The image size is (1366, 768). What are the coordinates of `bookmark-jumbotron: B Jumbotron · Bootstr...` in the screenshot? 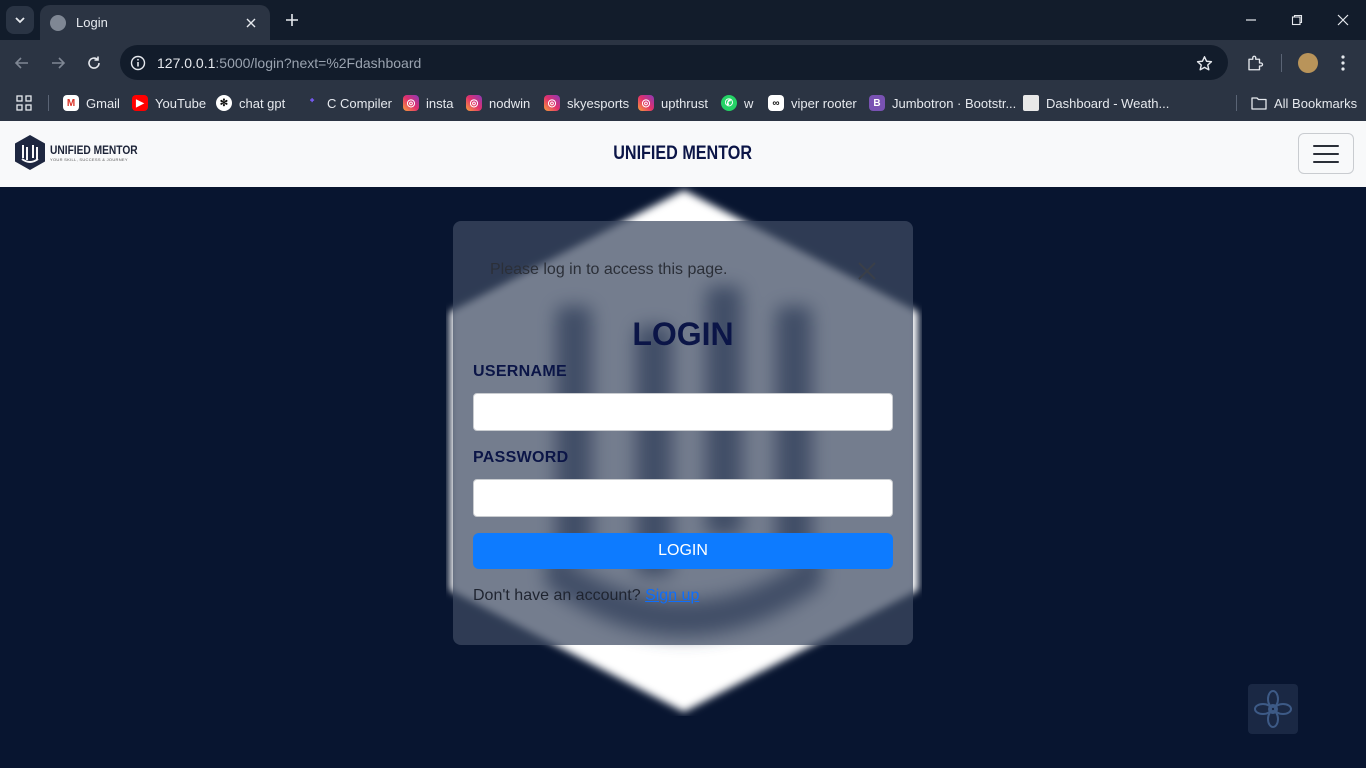 It's located at (942, 103).